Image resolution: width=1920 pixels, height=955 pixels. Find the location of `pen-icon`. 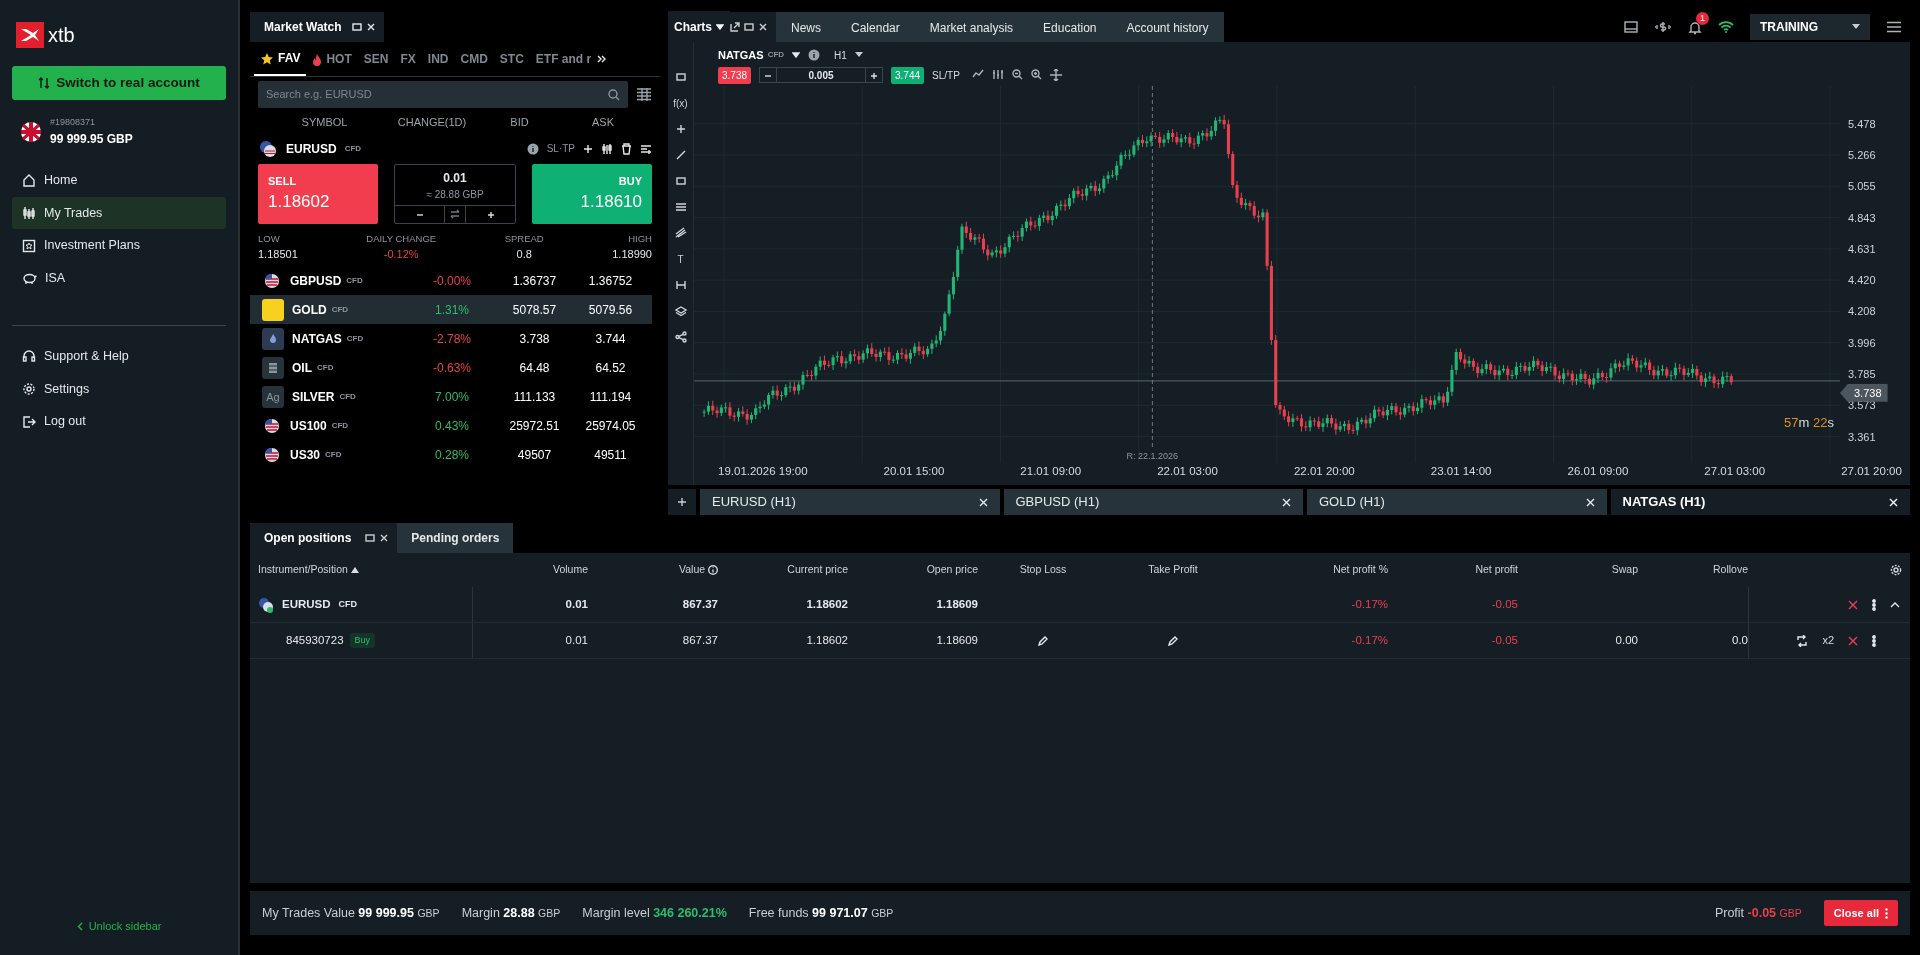

pen-icon is located at coordinates (680, 155).